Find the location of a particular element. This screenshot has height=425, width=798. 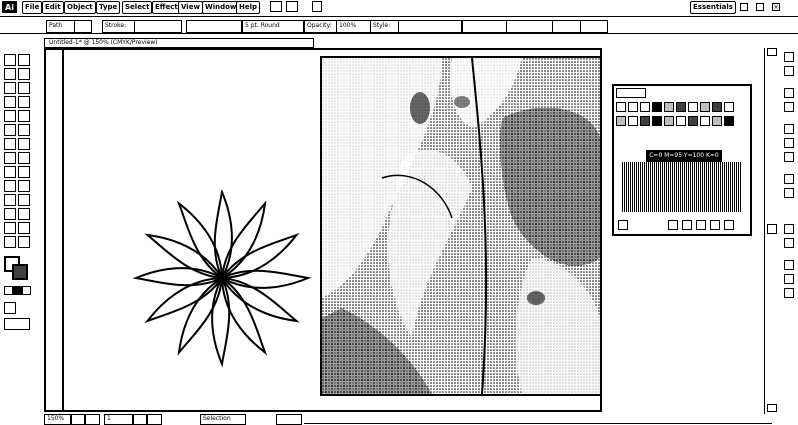

zoom-field: 150% is located at coordinates (58, 419).